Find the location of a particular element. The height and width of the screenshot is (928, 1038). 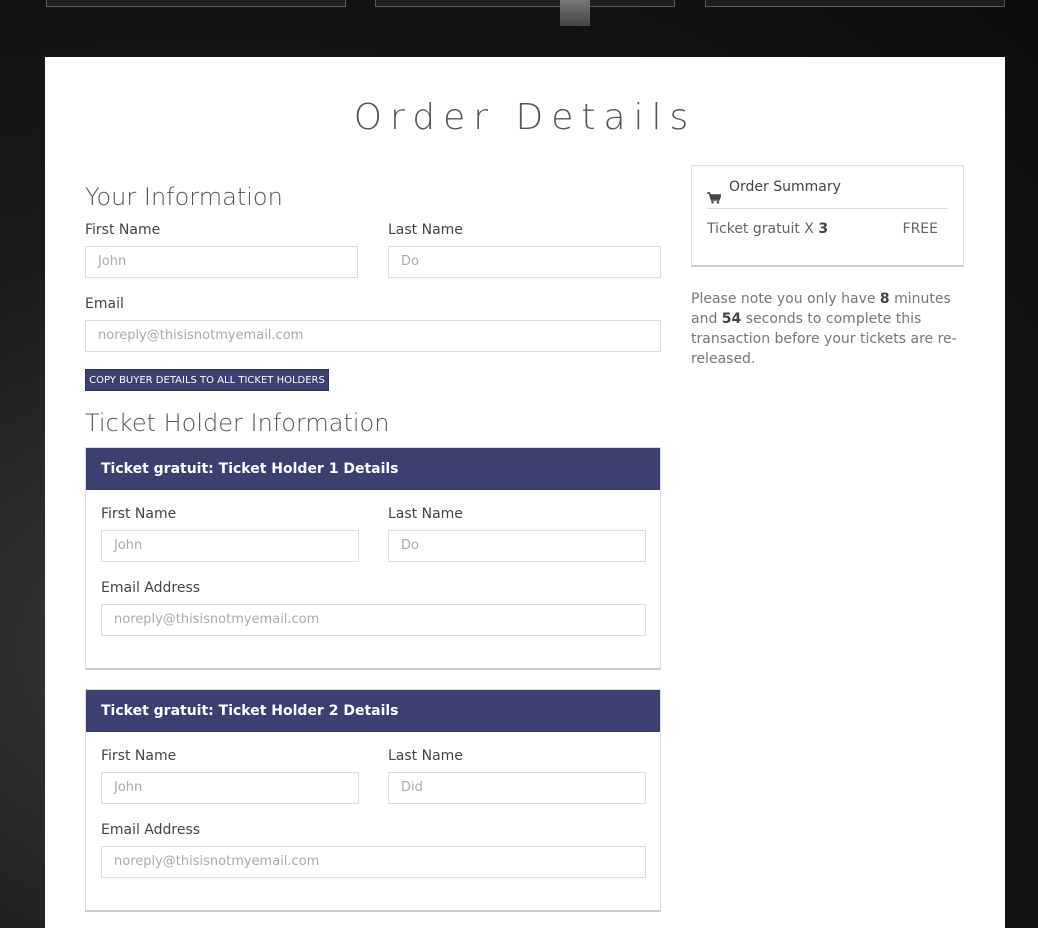

holder-1-last-name-label: Last Name is located at coordinates (425, 514).